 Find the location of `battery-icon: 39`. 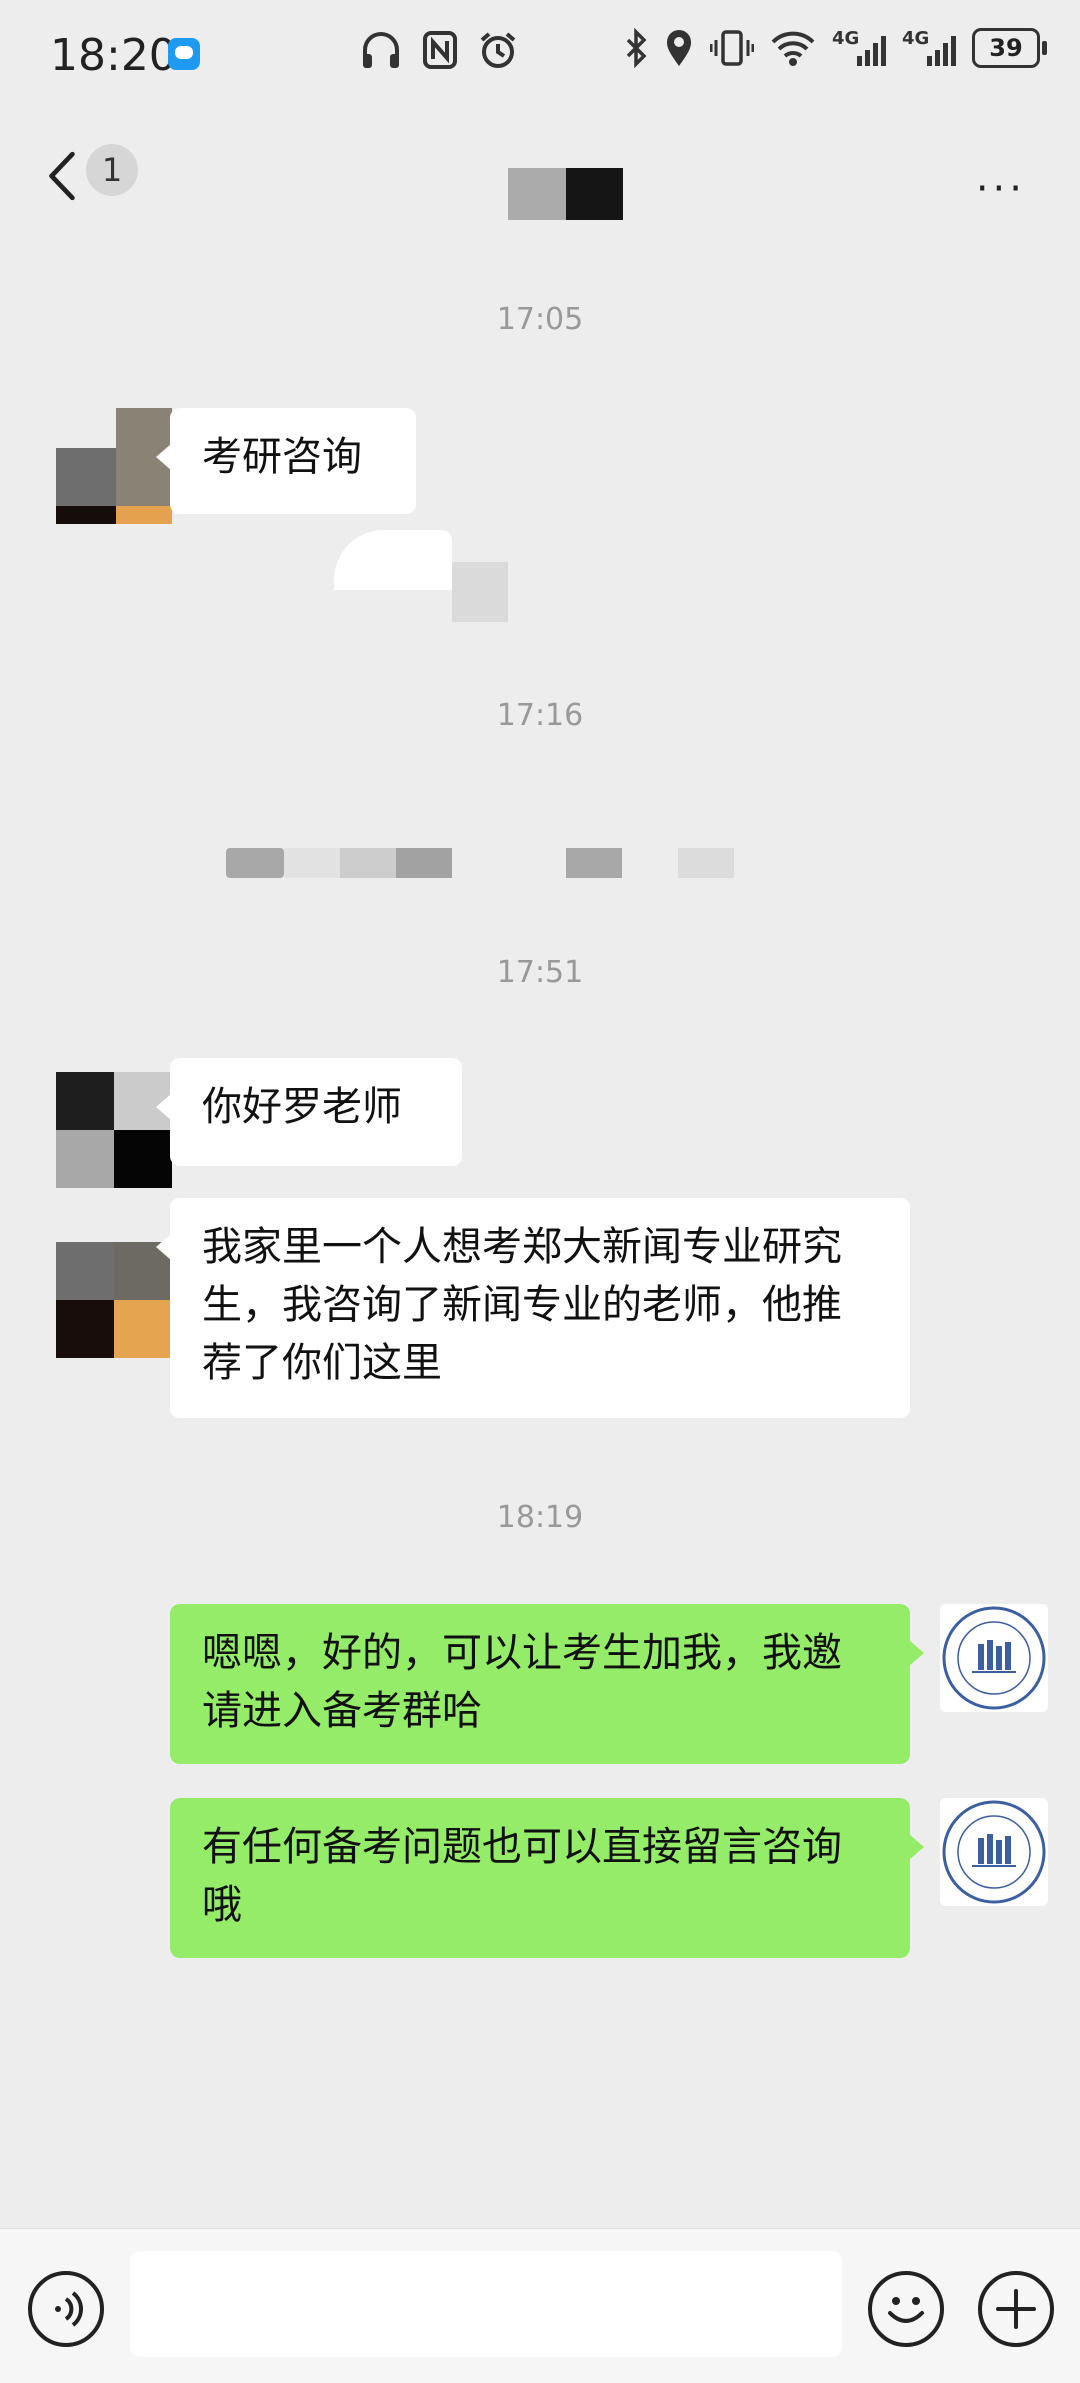

battery-icon: 39 is located at coordinates (1009, 48).